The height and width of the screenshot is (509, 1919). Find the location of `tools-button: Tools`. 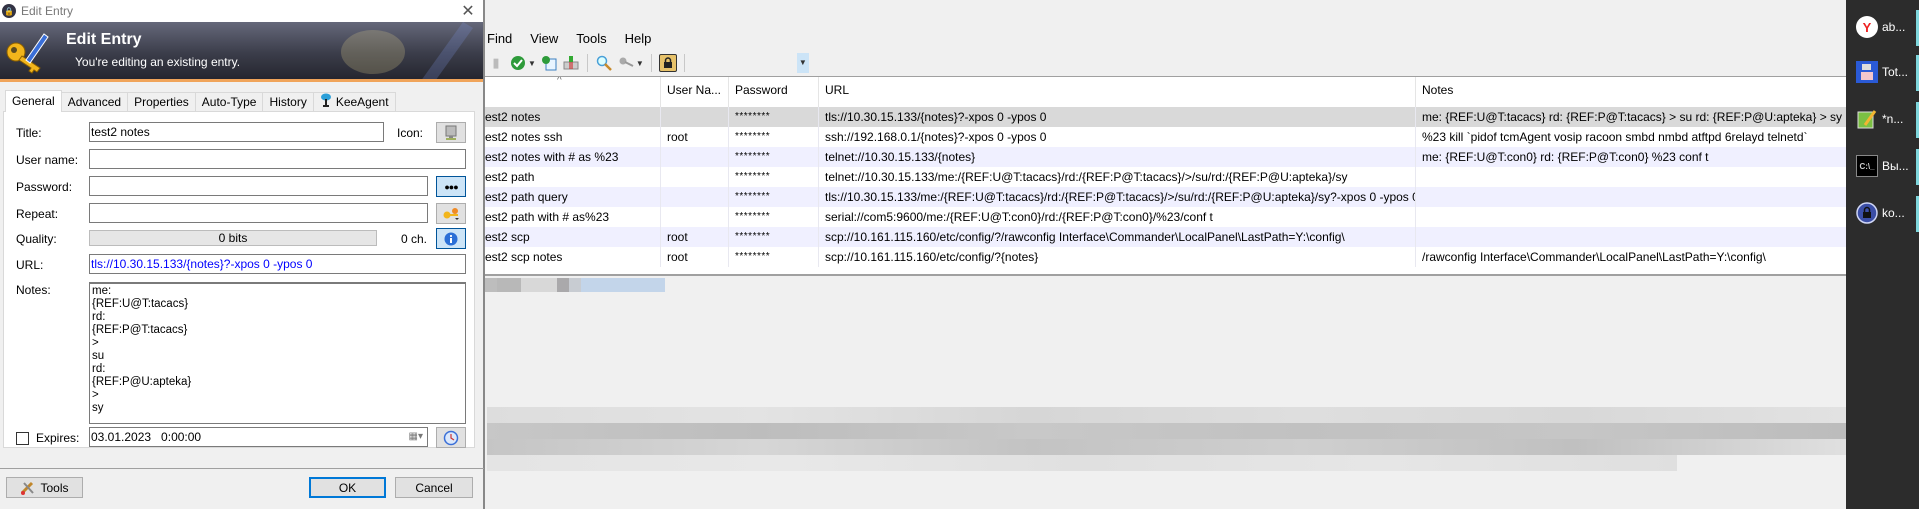

tools-button: Tools is located at coordinates (44, 487).